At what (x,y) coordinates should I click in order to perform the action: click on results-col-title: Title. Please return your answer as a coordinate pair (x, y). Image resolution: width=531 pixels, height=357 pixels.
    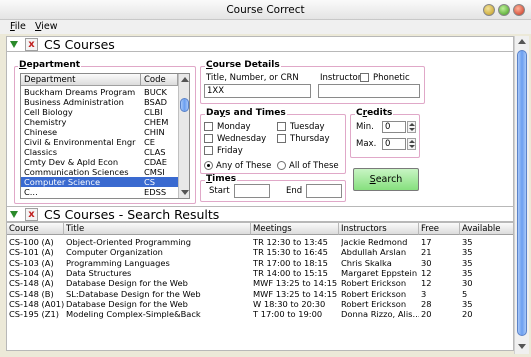
    Looking at the image, I should click on (157, 229).